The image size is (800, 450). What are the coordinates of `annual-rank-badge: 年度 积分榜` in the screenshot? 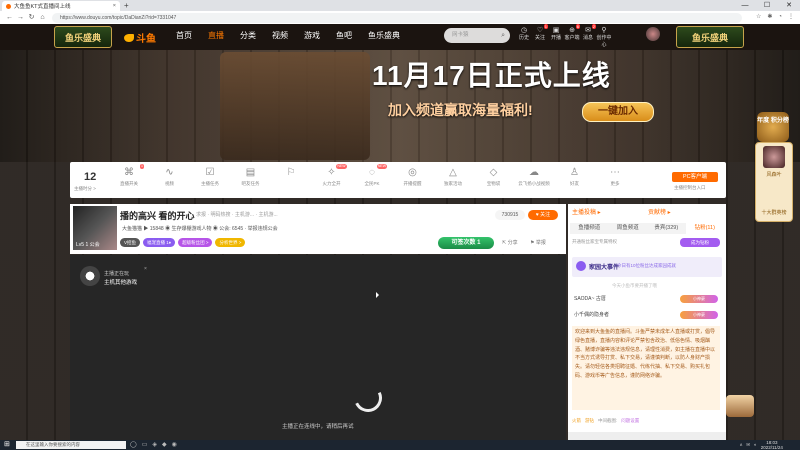 It's located at (773, 127).